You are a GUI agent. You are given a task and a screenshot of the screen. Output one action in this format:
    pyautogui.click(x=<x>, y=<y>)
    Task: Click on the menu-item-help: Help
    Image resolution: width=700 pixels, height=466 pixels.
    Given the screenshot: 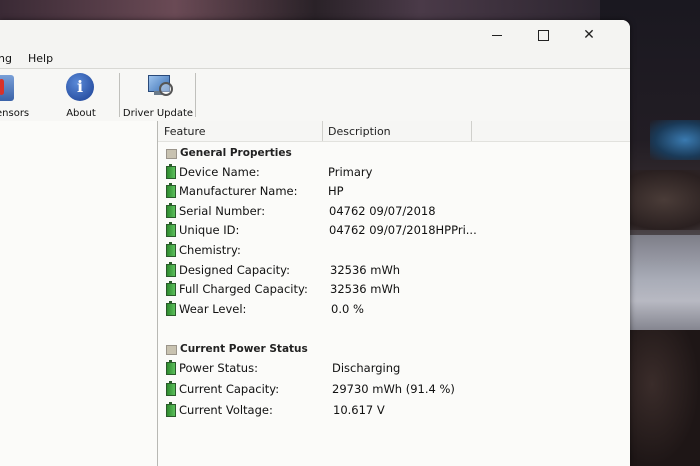 What is the action you would take?
    pyautogui.click(x=40, y=58)
    